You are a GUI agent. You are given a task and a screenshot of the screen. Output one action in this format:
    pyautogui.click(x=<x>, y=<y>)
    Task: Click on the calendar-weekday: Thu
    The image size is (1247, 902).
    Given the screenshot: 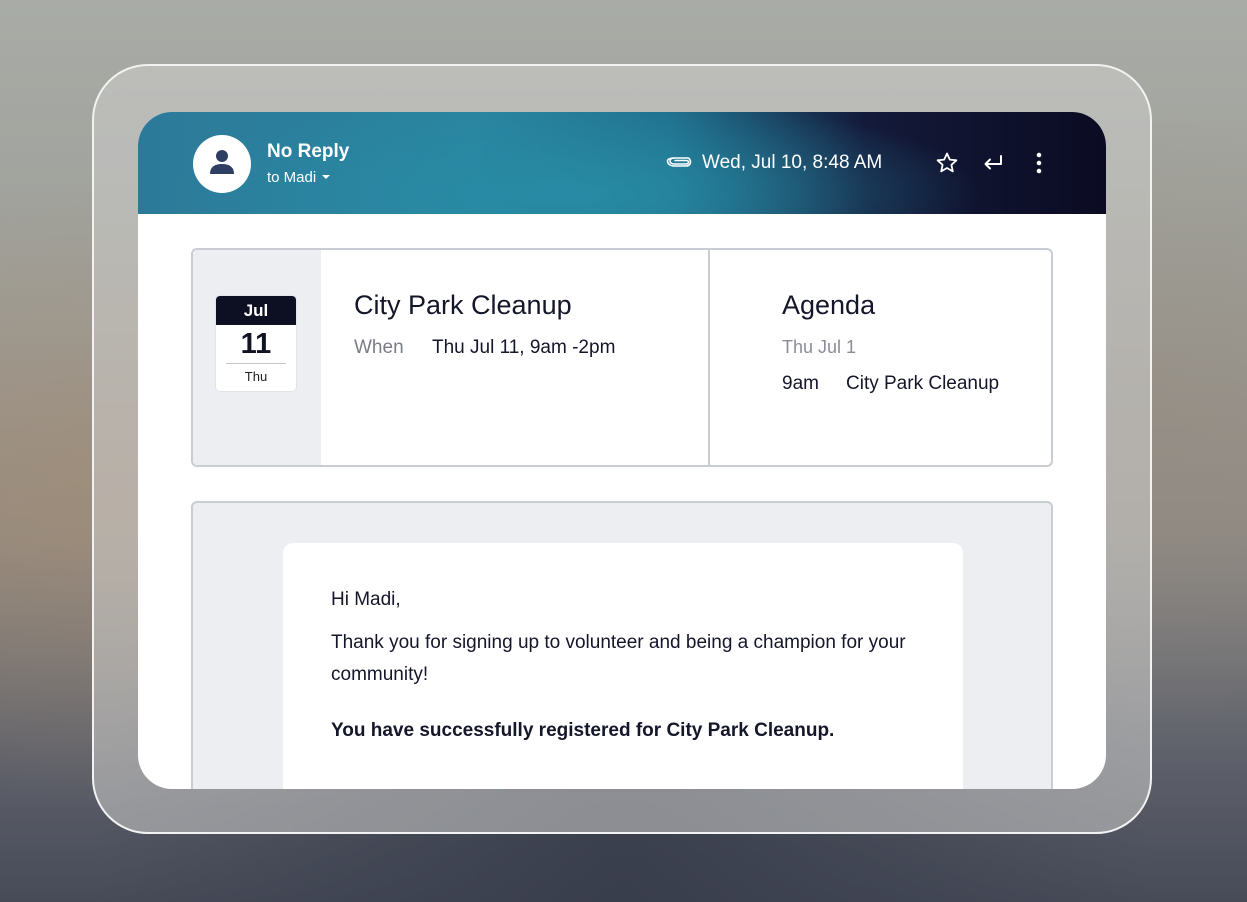 What is the action you would take?
    pyautogui.click(x=256, y=376)
    